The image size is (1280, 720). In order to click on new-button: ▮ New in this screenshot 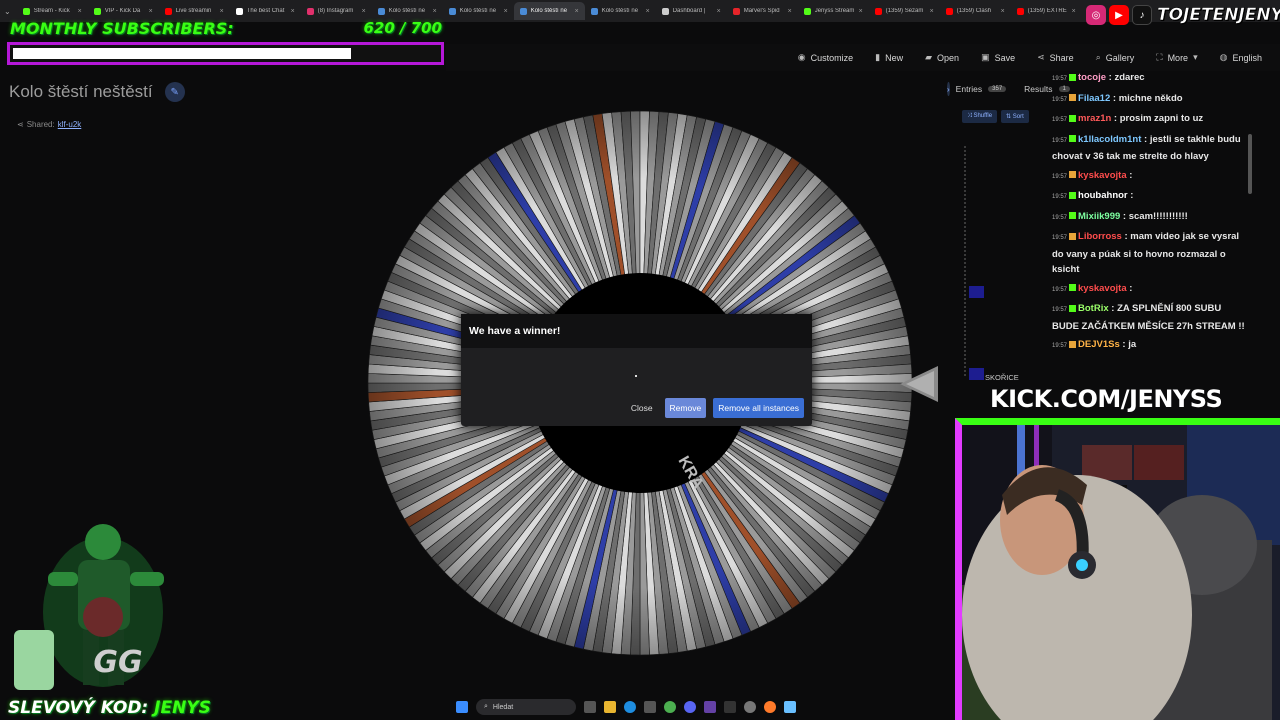, I will do `click(889, 57)`.